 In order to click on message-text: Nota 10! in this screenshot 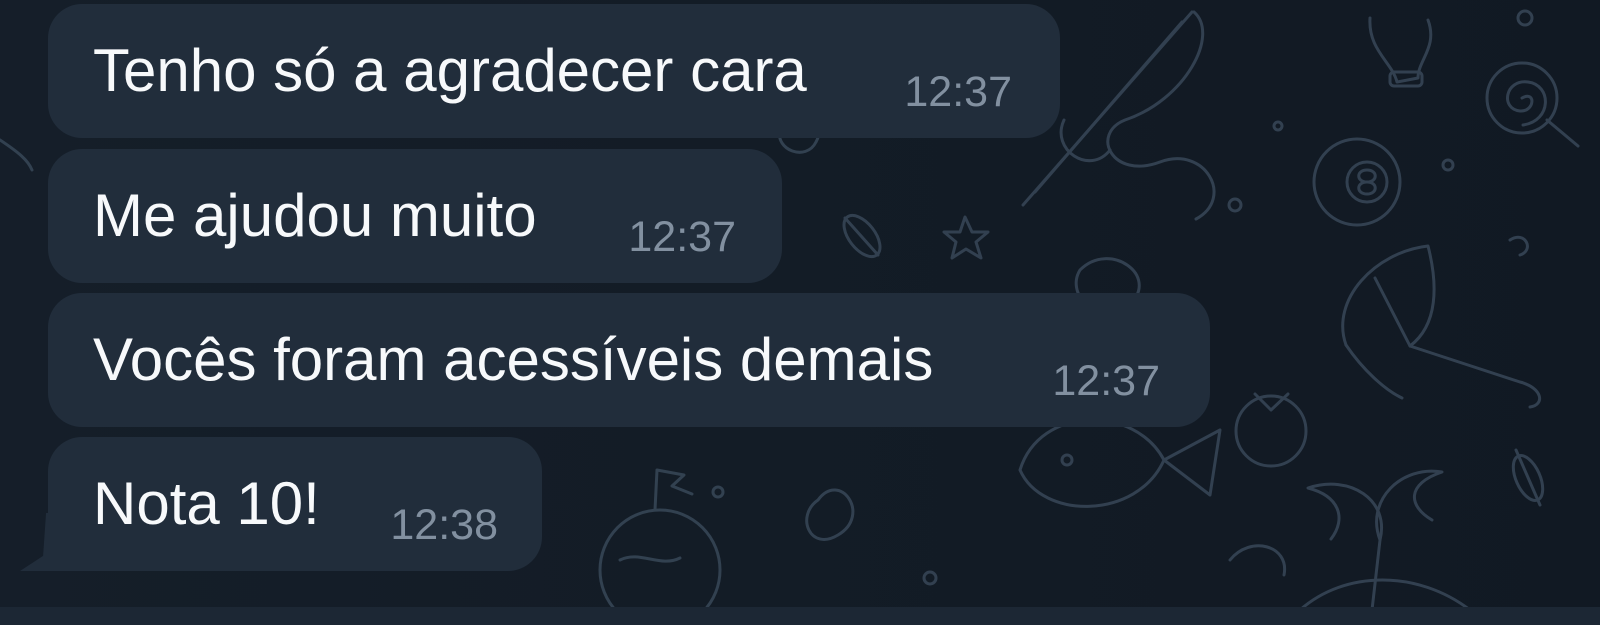, I will do `click(206, 503)`.